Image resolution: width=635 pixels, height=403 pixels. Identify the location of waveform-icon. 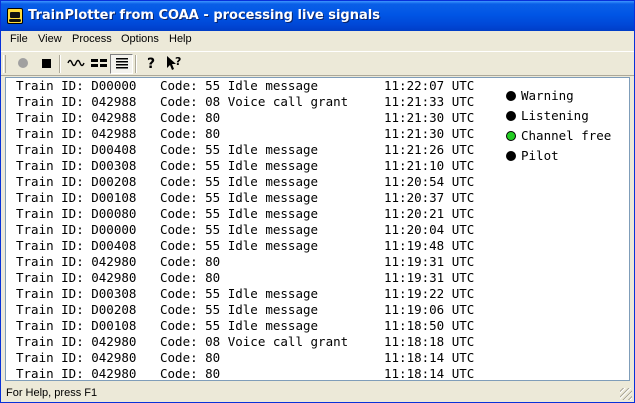
(75, 64).